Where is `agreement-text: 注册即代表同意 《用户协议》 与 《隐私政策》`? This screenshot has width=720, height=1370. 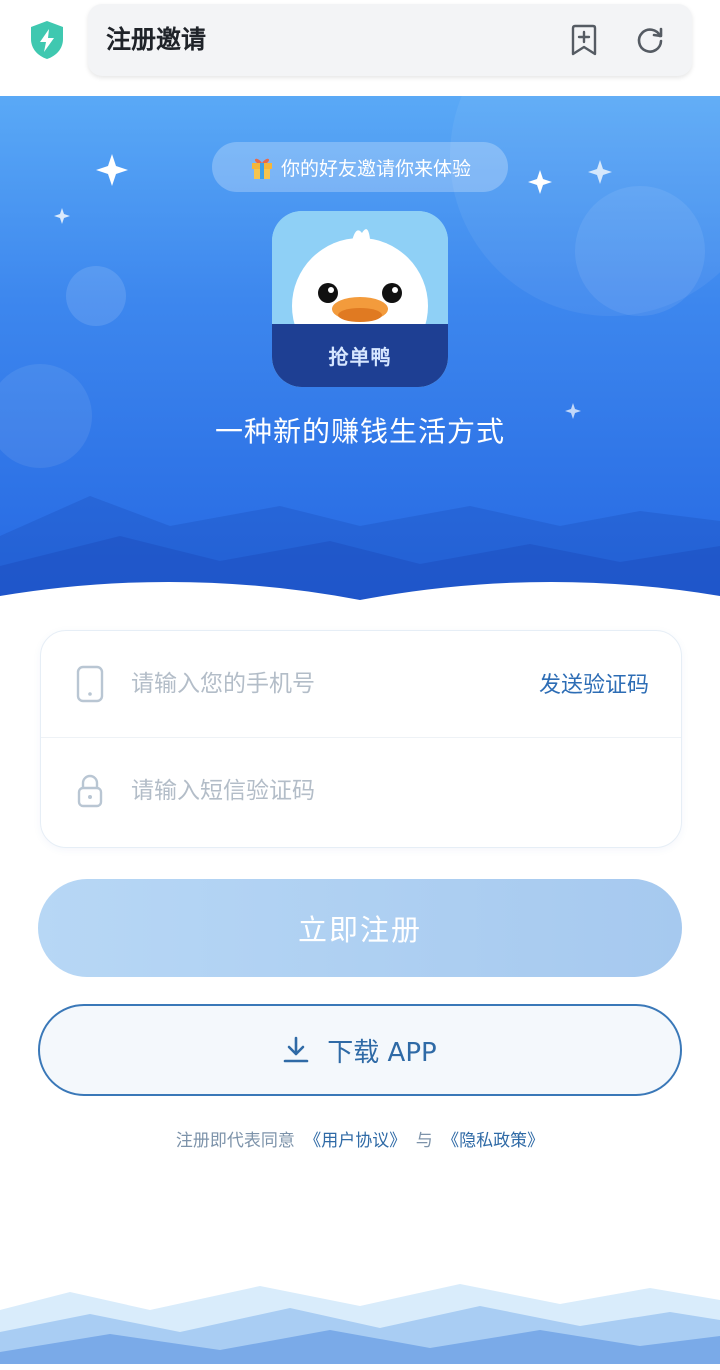 agreement-text: 注册即代表同意 《用户协议》 与 《隐私政策》 is located at coordinates (360, 1138).